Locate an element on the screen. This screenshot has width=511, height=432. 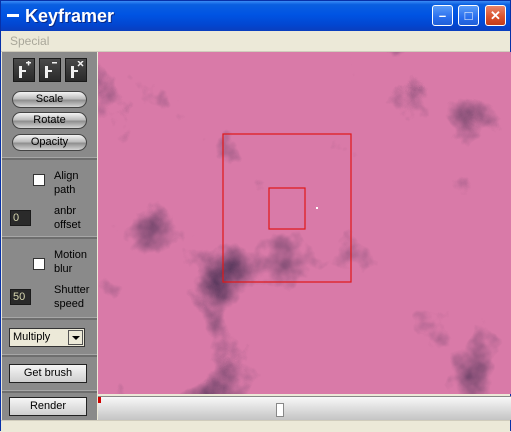
align-path-label: Align path is located at coordinates (66, 183).